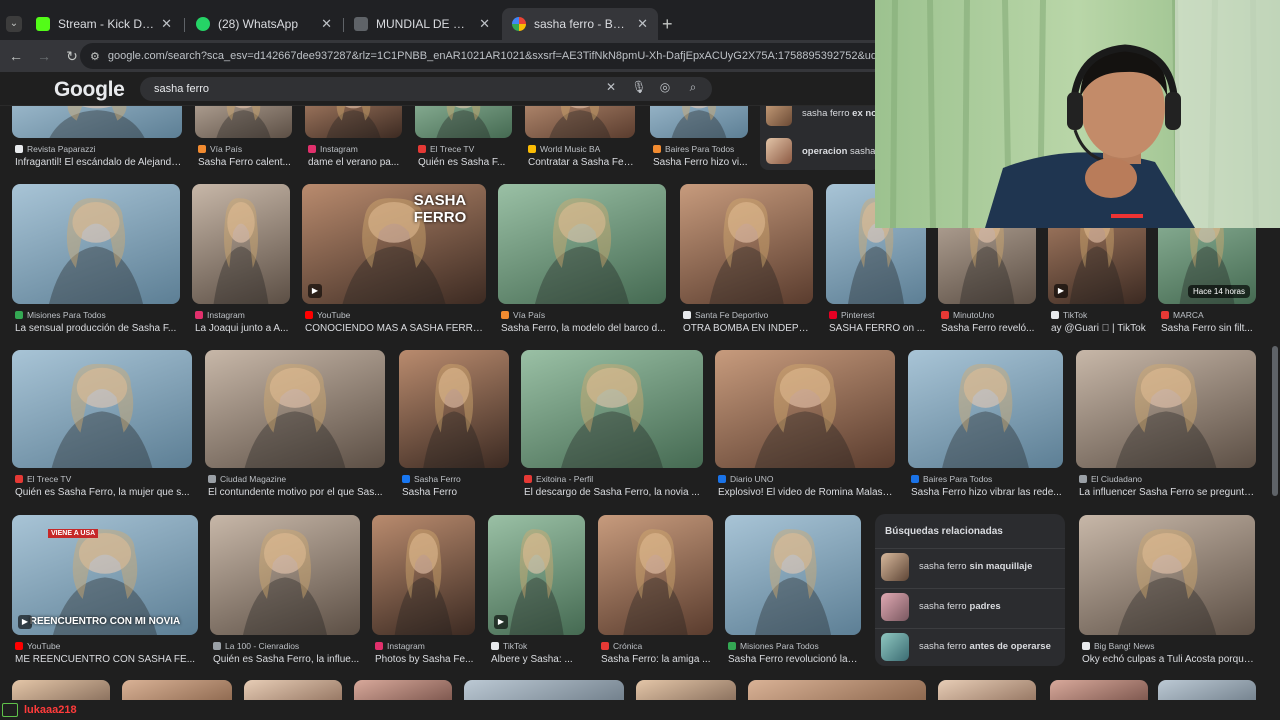  What do you see at coordinates (639, 87) in the screenshot?
I see `microphone-icon: 🎙` at bounding box center [639, 87].